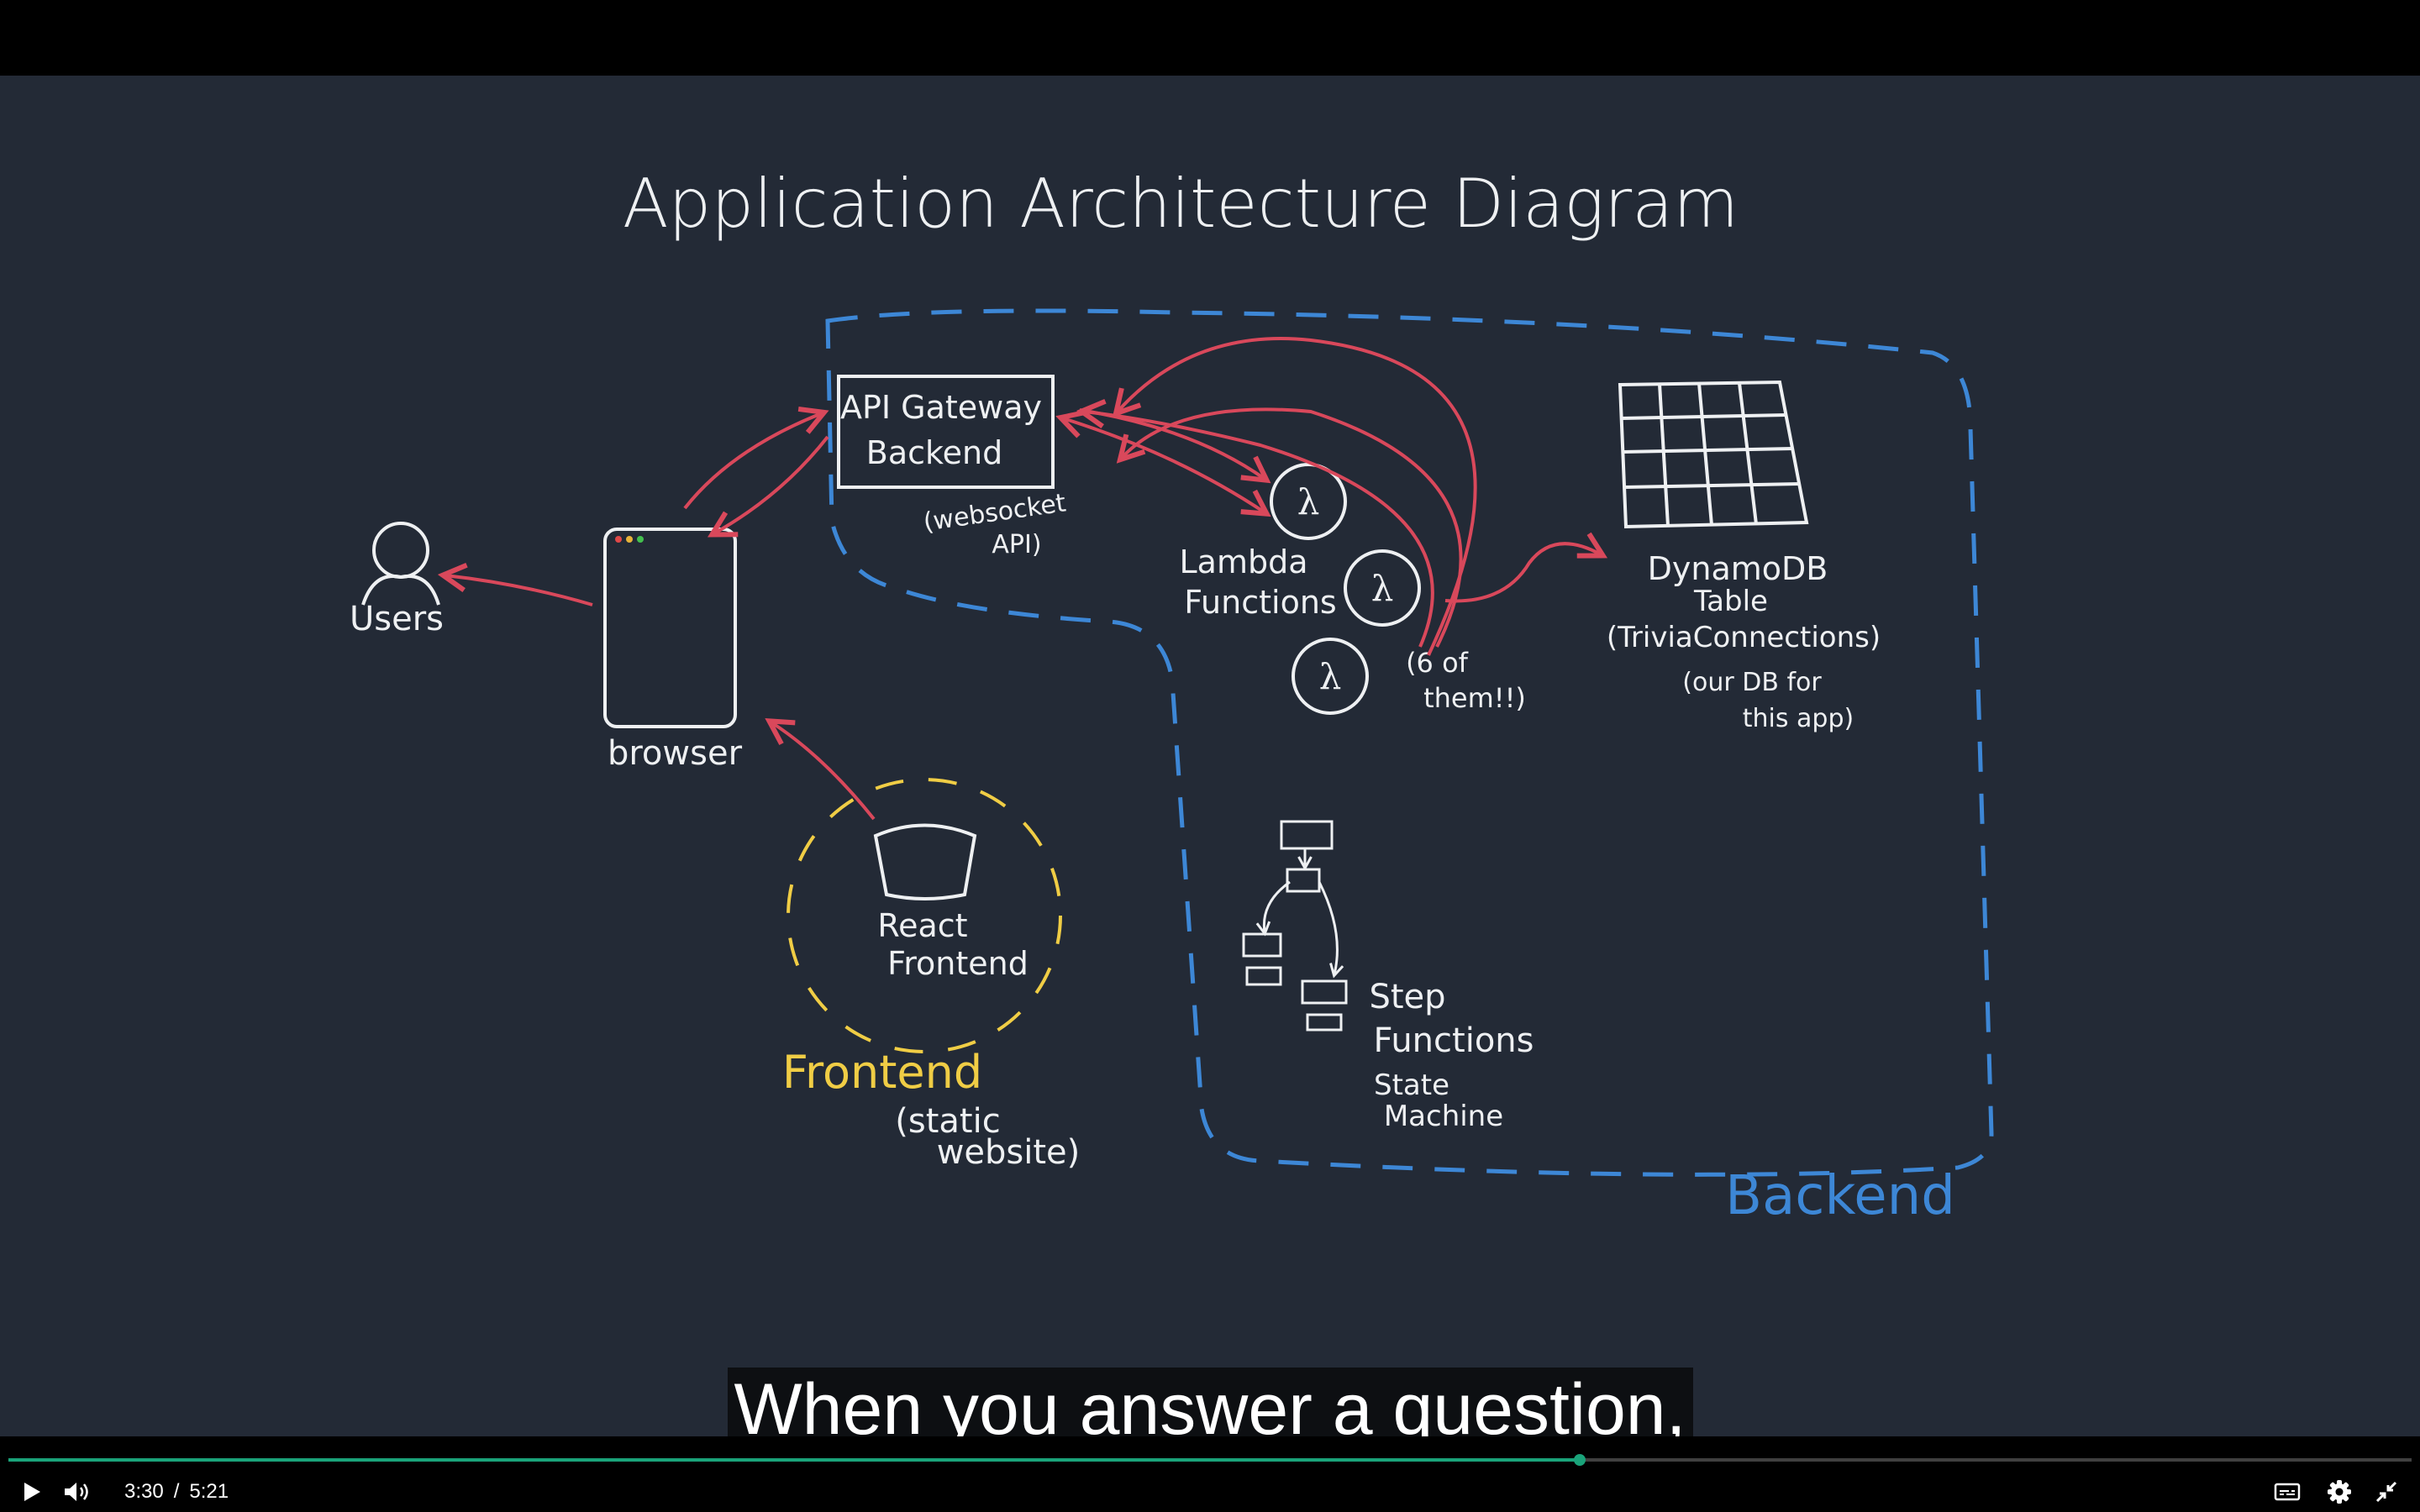 The width and height of the screenshot is (2420, 1512). Describe the element at coordinates (1181, 204) in the screenshot. I see `diagram-title: Application Architecture Diagram` at that location.